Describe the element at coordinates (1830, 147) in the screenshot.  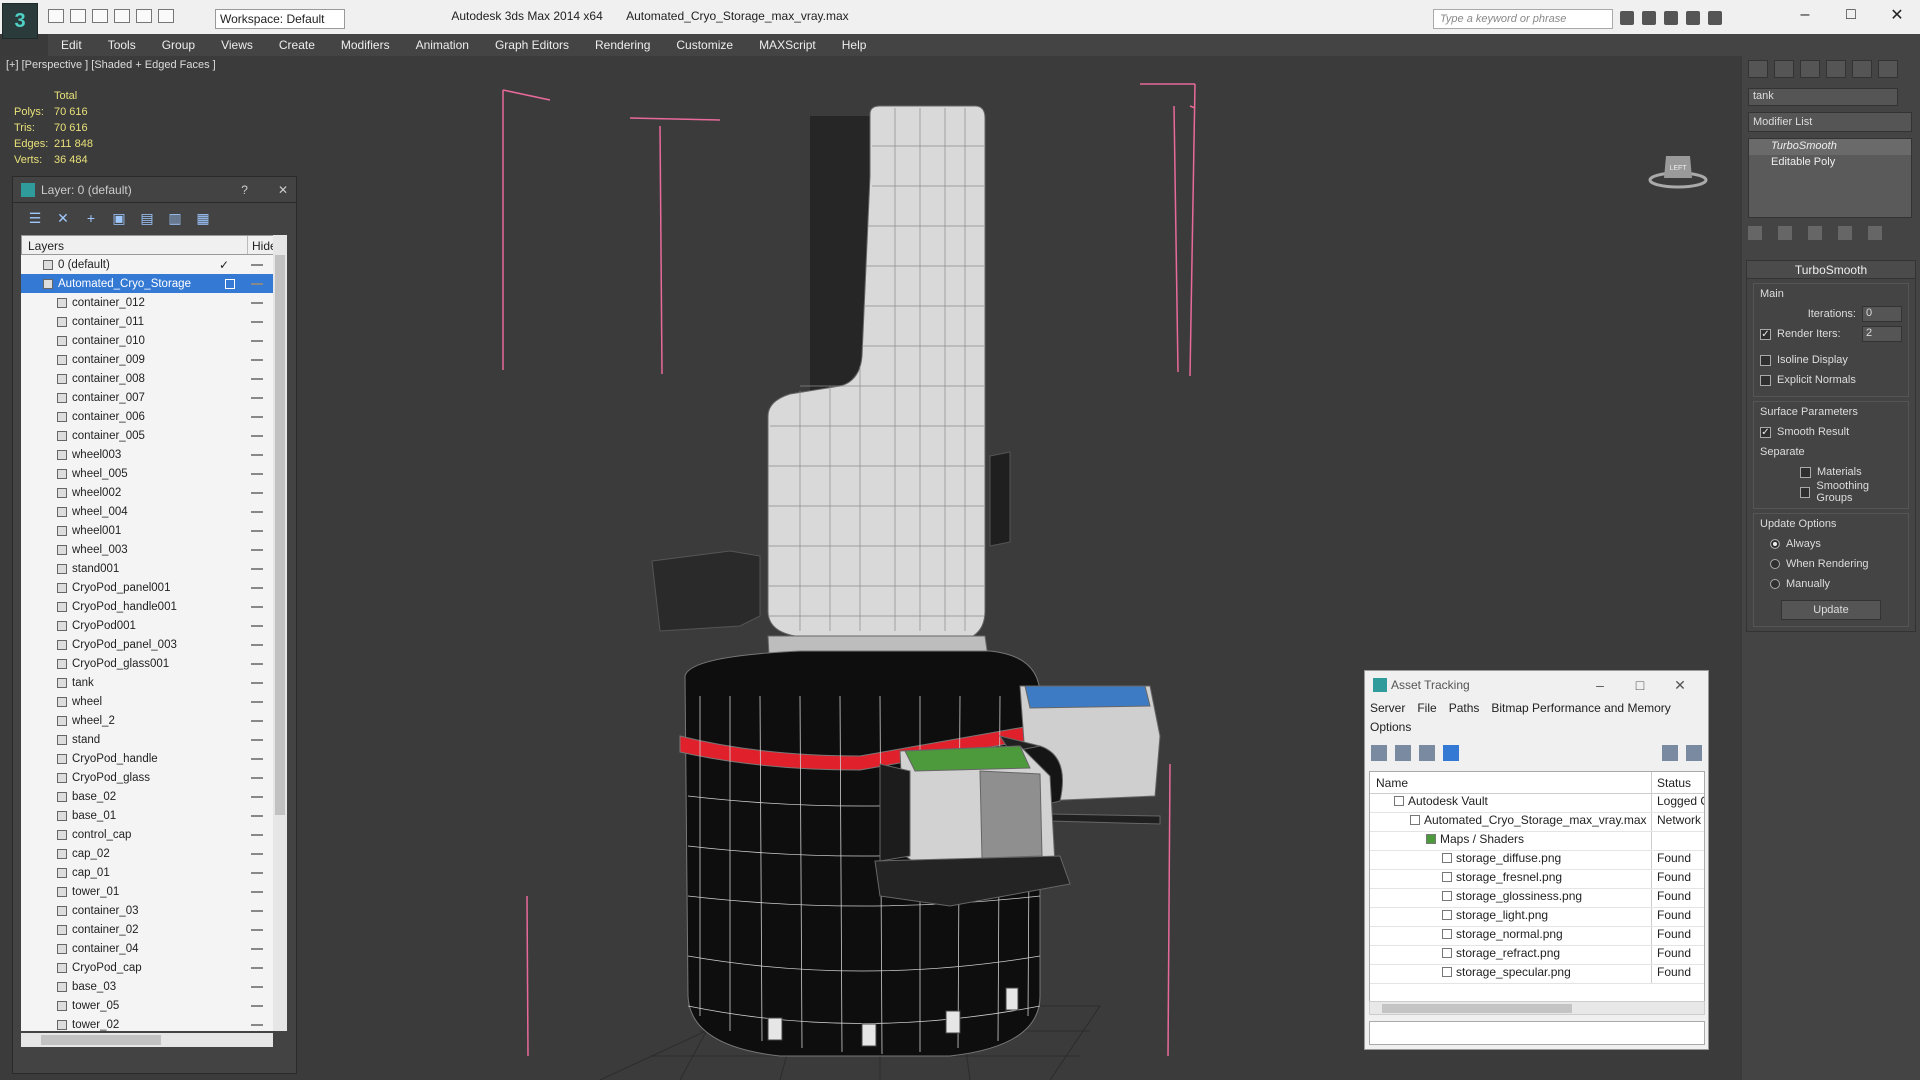
I see `stack-item-turbosmooth: TurboSmooth` at that location.